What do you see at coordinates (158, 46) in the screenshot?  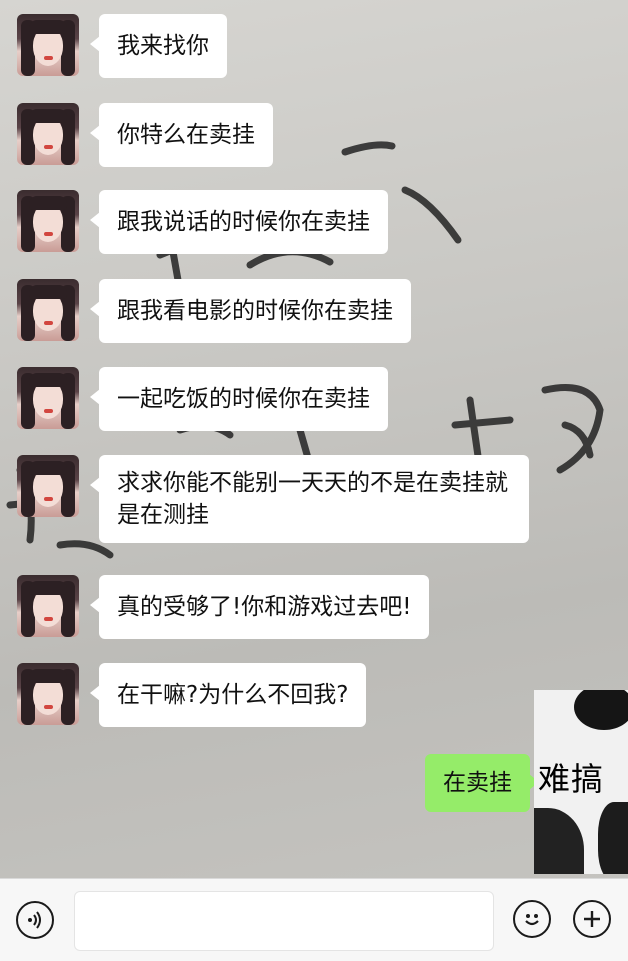 I see `message-bubble: 我来找你` at bounding box center [158, 46].